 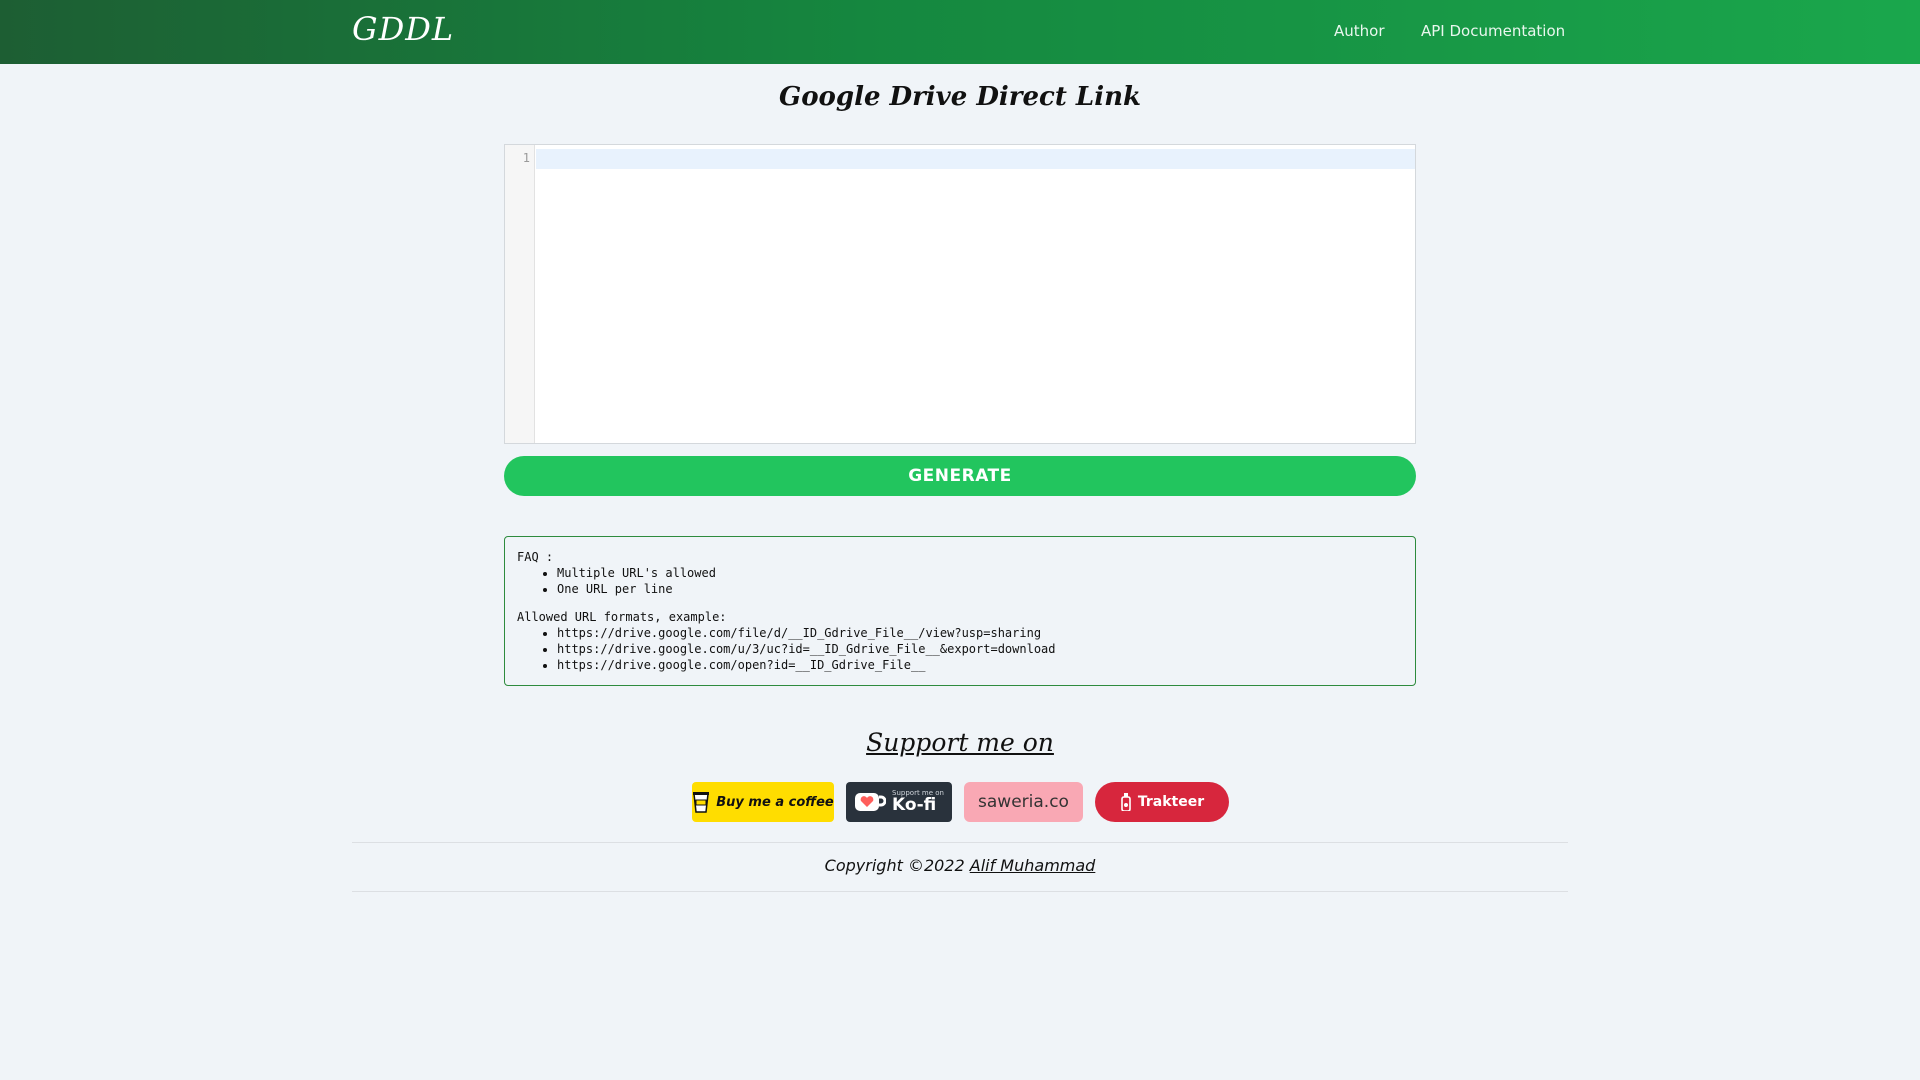 What do you see at coordinates (980, 589) in the screenshot?
I see `faq-item: One URL per line` at bounding box center [980, 589].